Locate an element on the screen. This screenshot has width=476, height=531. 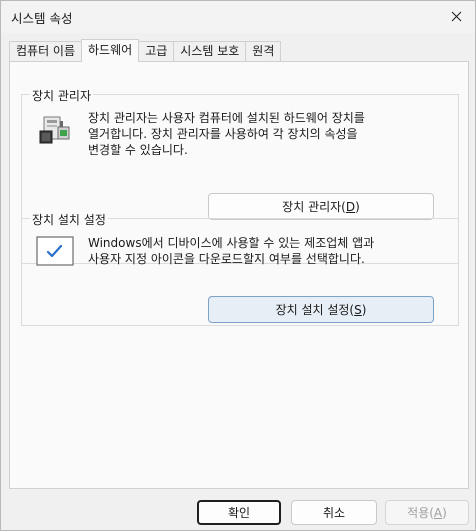
apply-button: 적용(A) is located at coordinates (427, 512).